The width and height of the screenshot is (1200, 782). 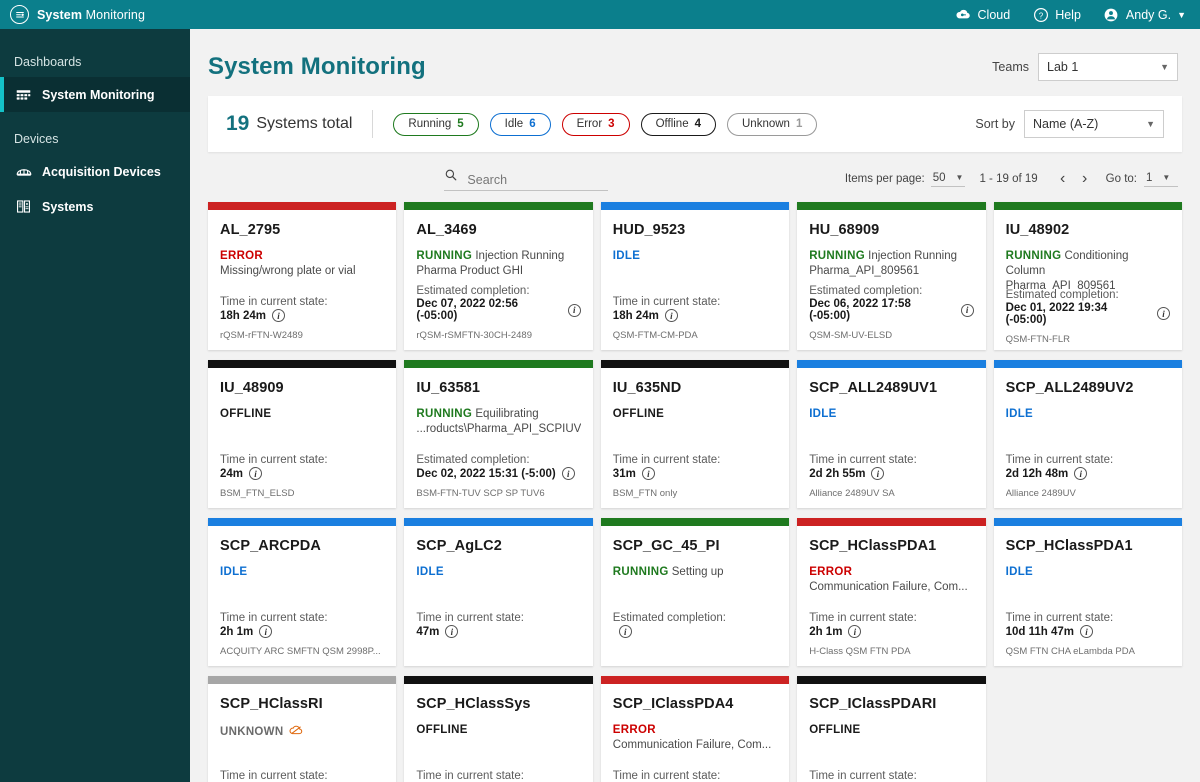 What do you see at coordinates (1066, 124) in the screenshot?
I see `sort-by-value: Name (A-Z)` at bounding box center [1066, 124].